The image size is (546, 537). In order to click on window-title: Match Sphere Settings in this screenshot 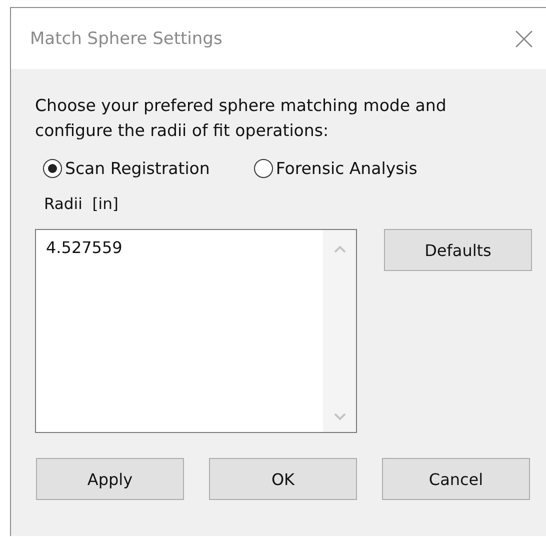, I will do `click(126, 38)`.